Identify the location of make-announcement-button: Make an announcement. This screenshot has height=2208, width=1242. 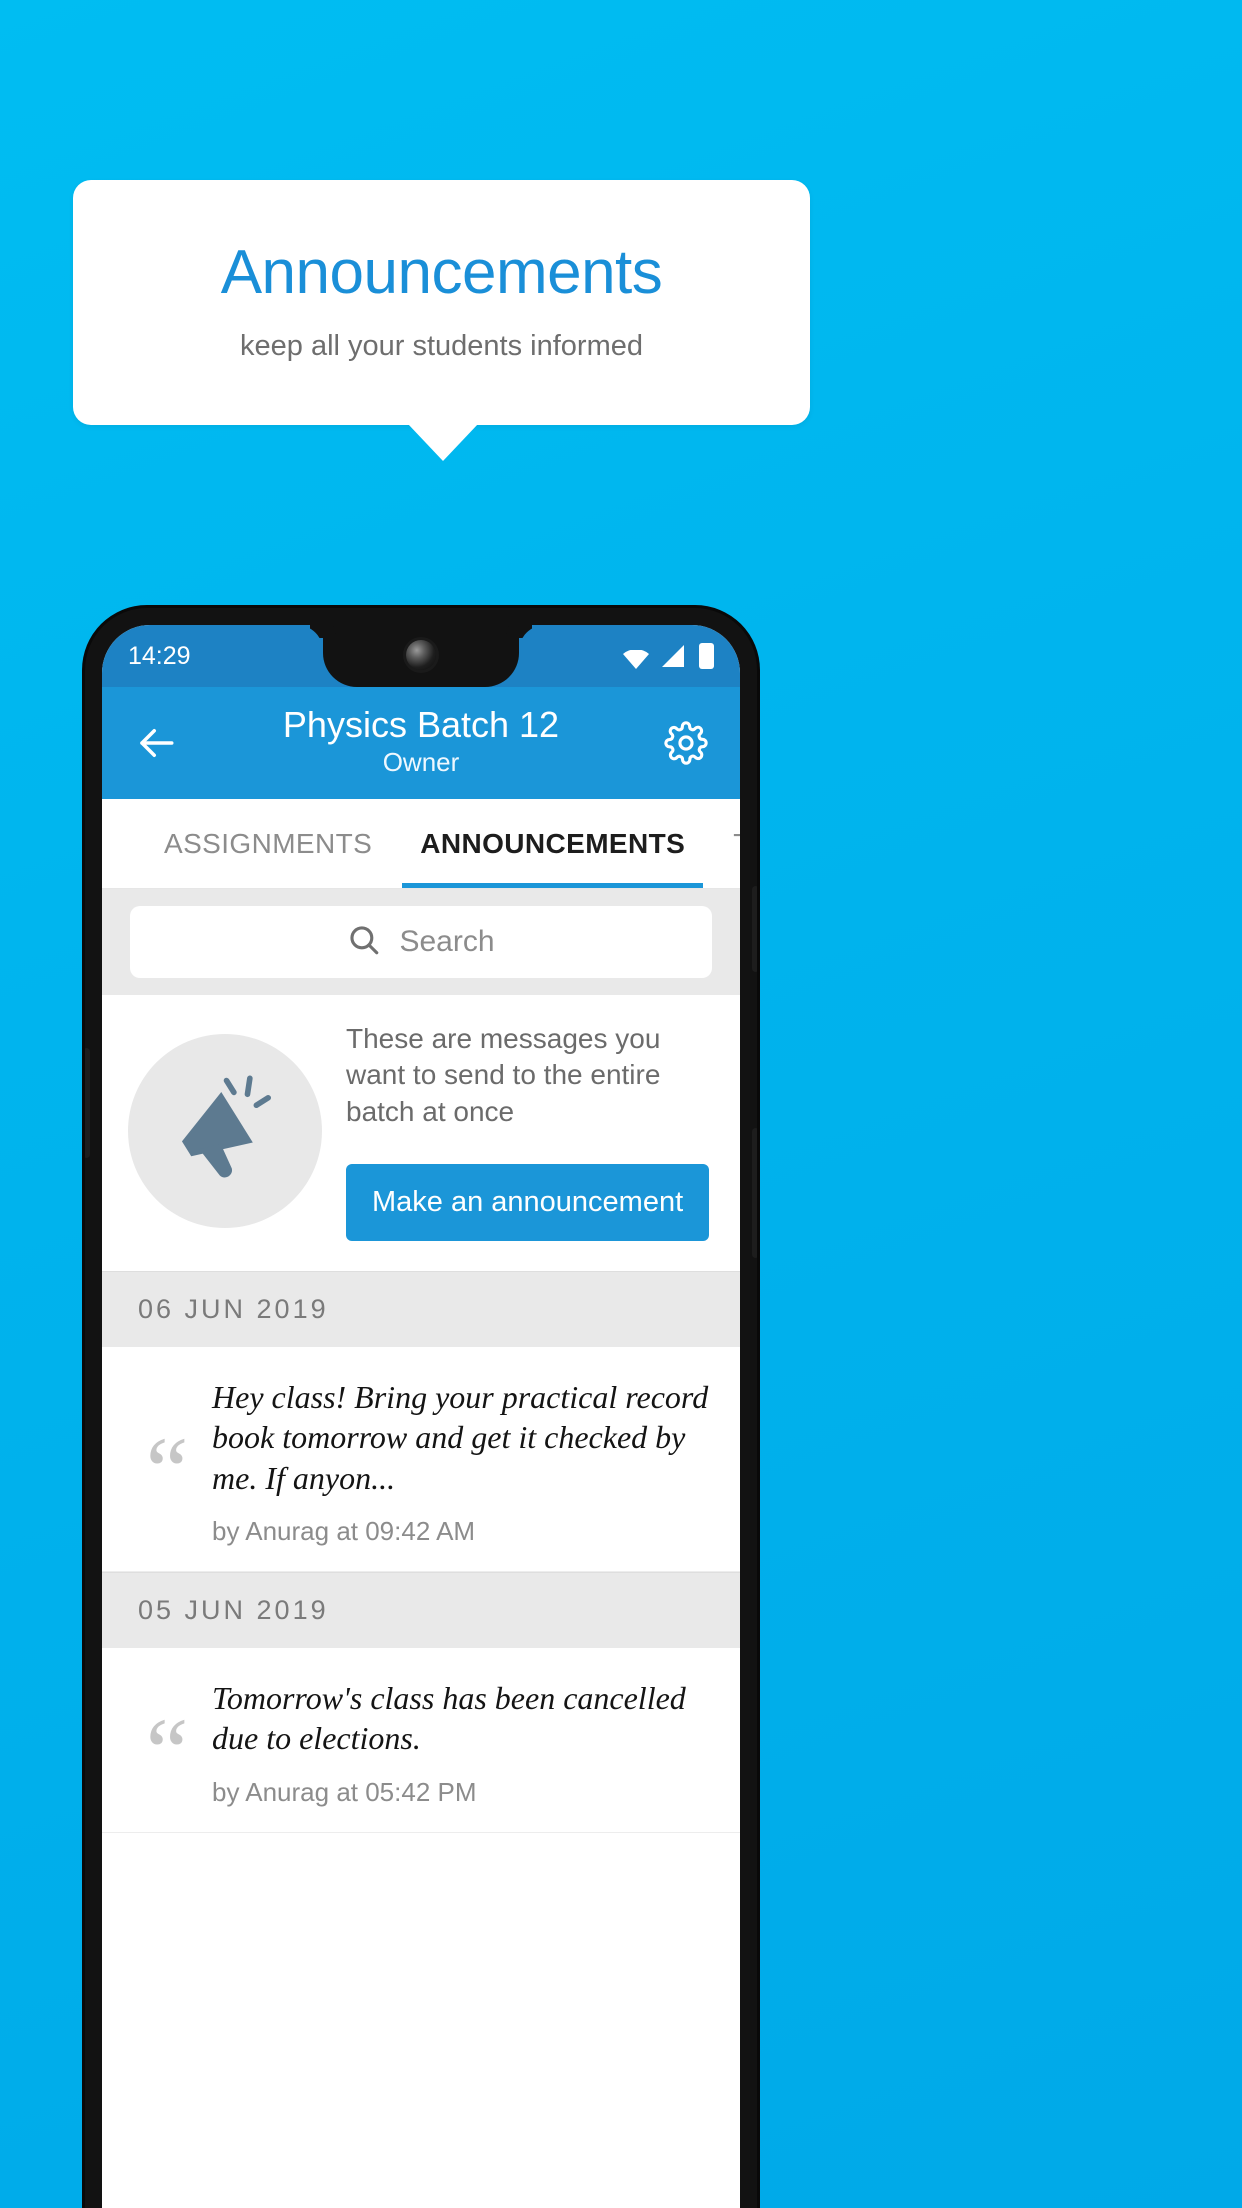
(528, 1203).